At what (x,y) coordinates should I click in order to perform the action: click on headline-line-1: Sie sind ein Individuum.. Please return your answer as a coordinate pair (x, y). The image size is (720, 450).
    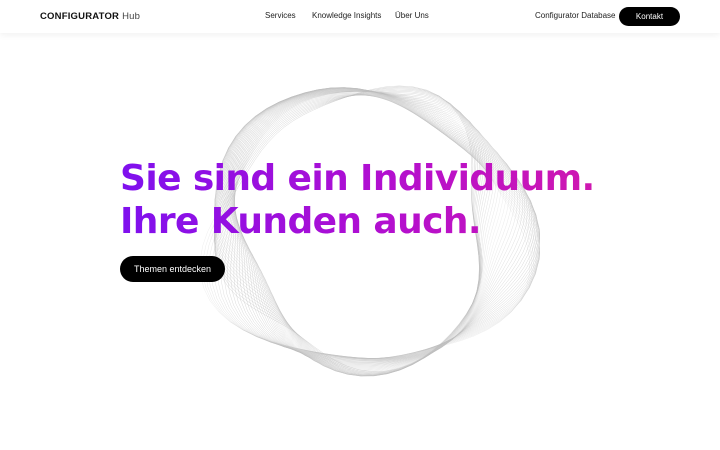
    Looking at the image, I should click on (357, 178).